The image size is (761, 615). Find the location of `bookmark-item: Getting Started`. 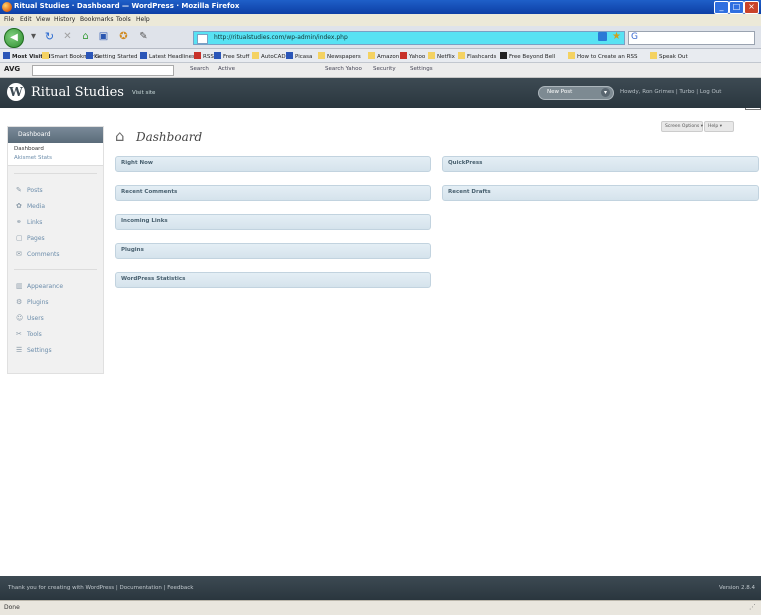

bookmark-item: Getting Started is located at coordinates (112, 56).